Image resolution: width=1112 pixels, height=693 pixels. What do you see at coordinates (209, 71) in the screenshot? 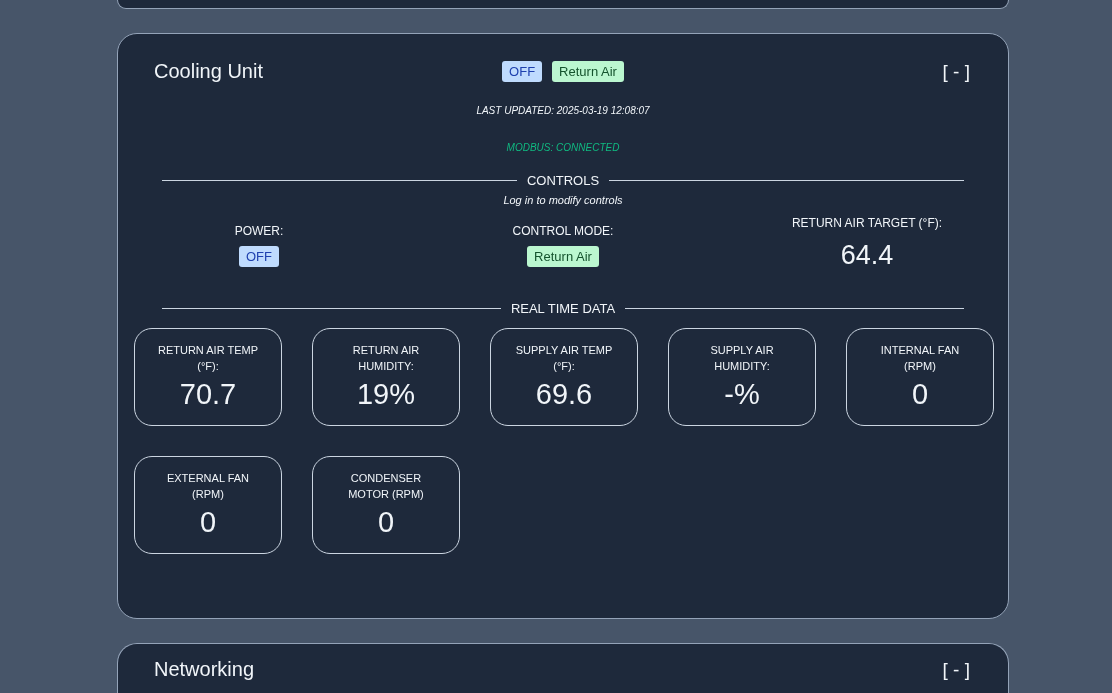
I see `card-title: Cooling Unit` at bounding box center [209, 71].